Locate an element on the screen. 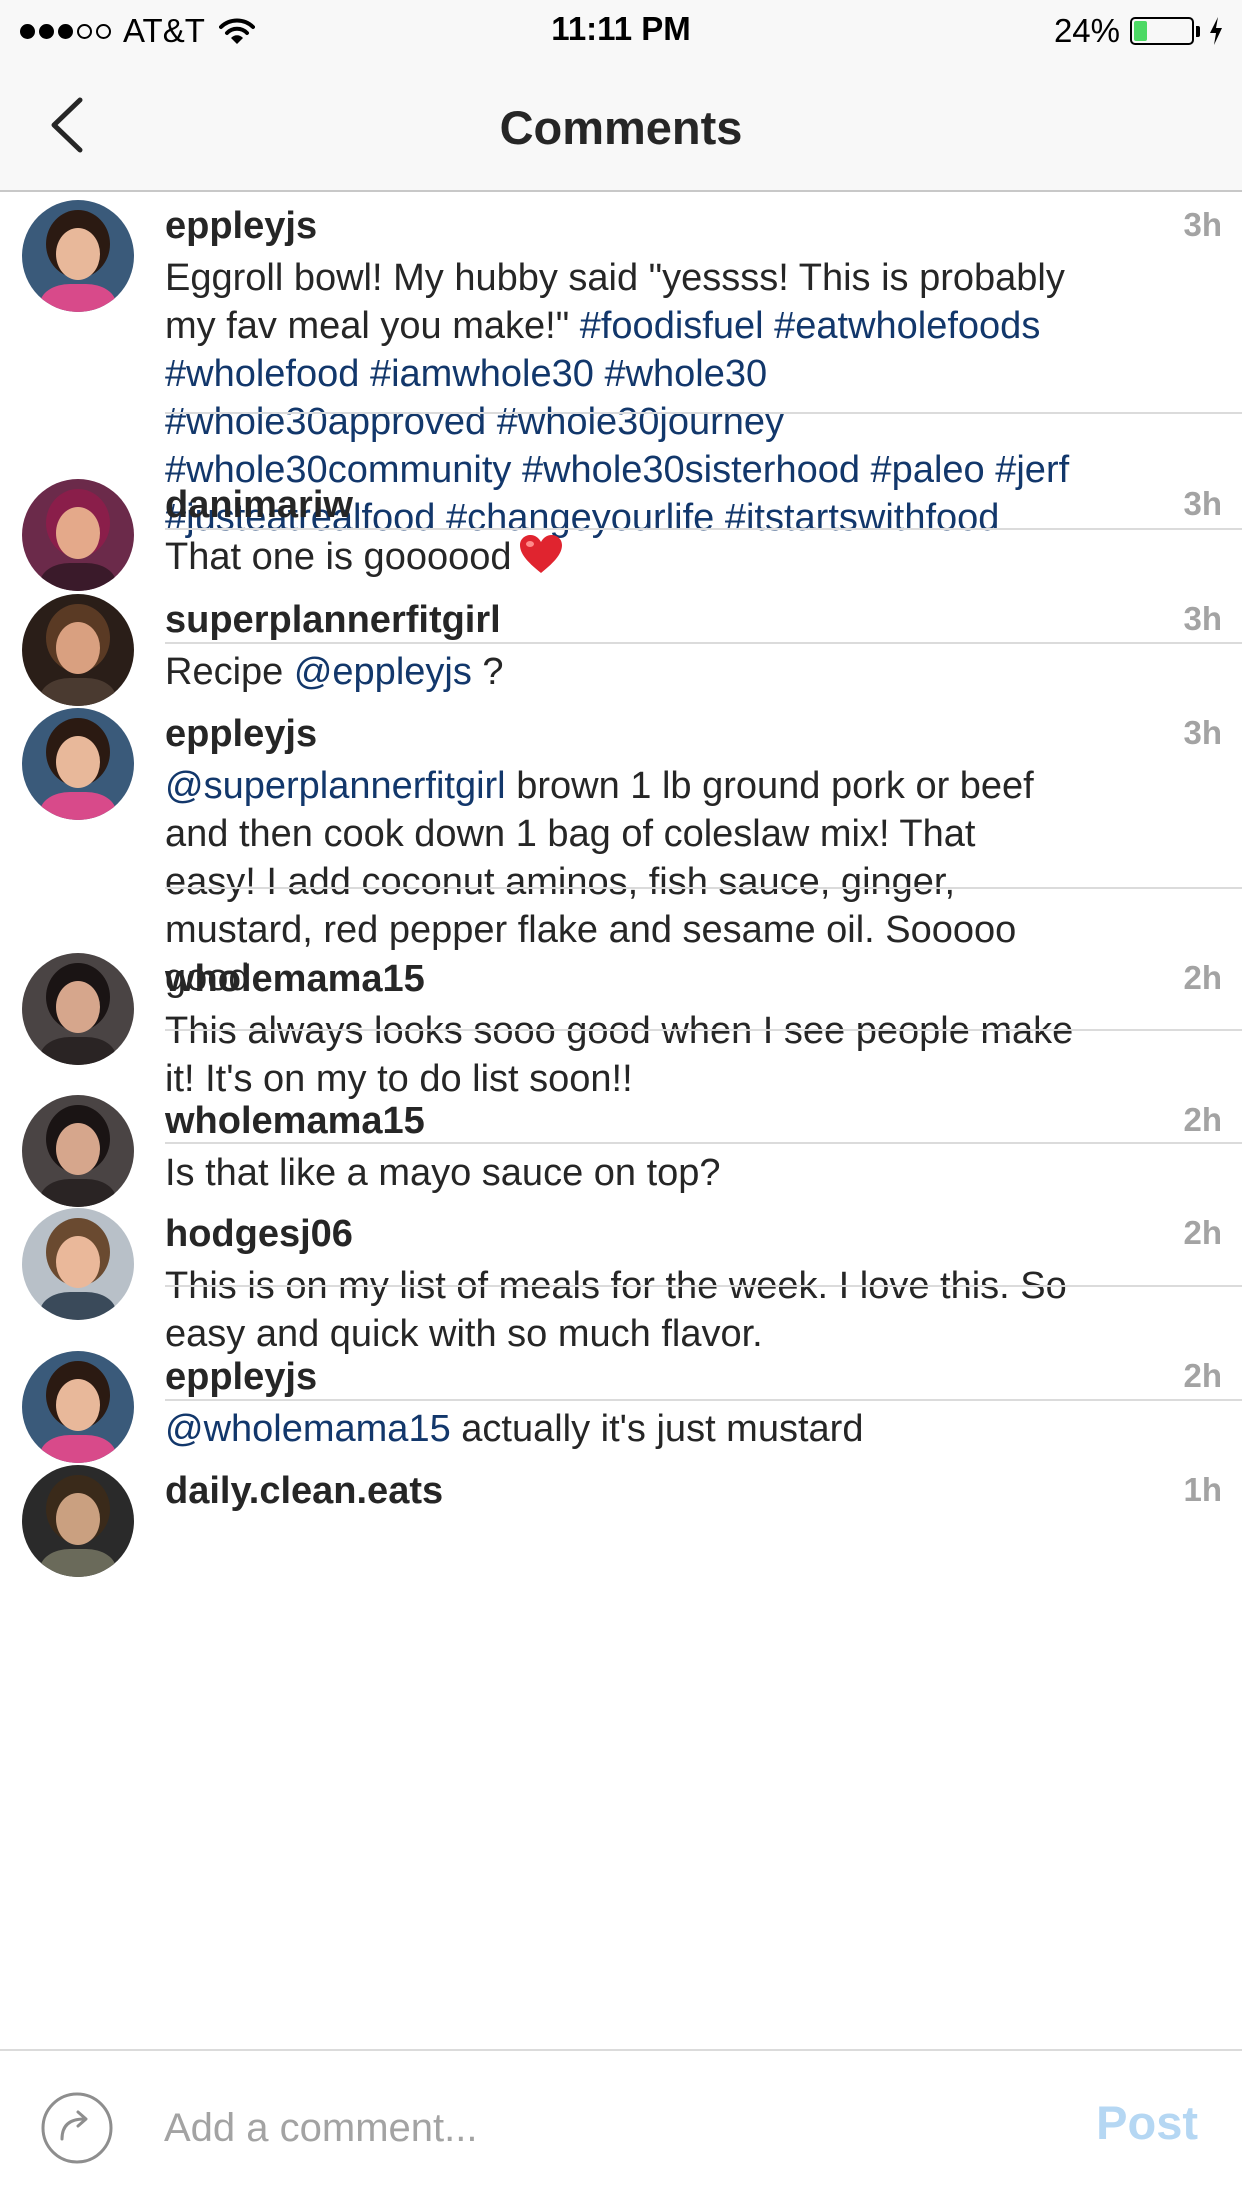  comment-text-line: it! It's on my to do list soon!! is located at coordinates (693, 1079).